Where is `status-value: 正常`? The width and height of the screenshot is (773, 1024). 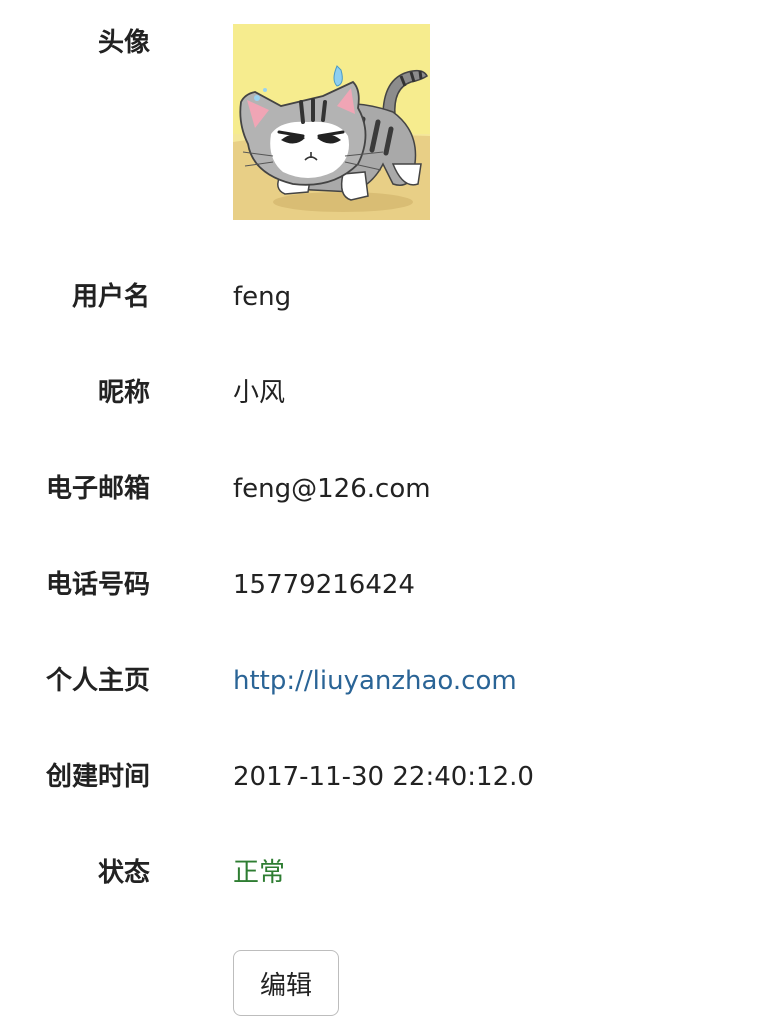
status-value: 正常 is located at coordinates (259, 873).